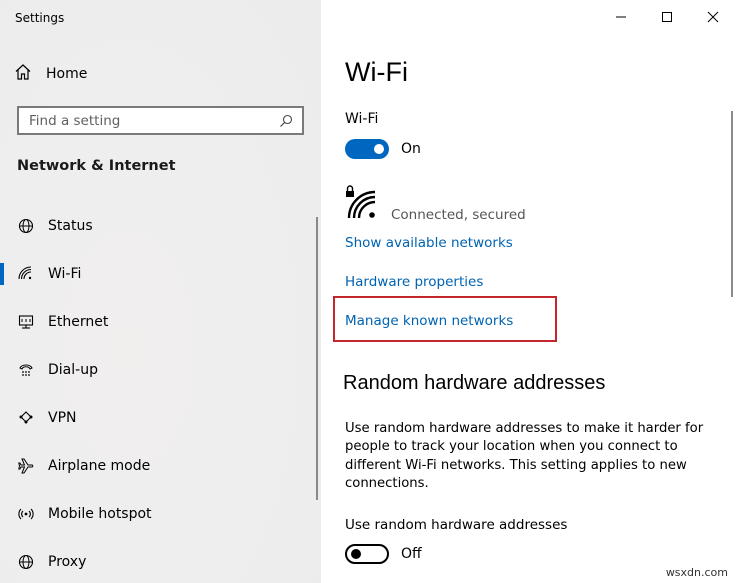 The width and height of the screenshot is (736, 583). I want to click on sidebar-item-ethernet: Ethernet, so click(160, 322).